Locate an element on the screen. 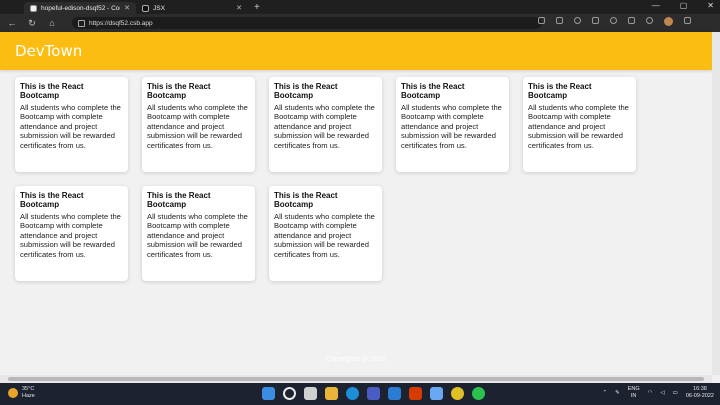 The height and width of the screenshot is (405, 720). clock: 16:38 06-09-2022 is located at coordinates (700, 393).